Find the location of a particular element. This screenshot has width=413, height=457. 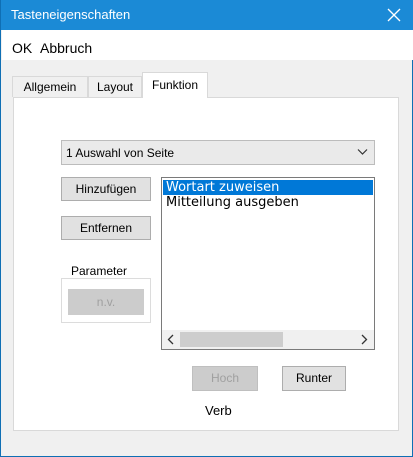

selection-combo: 1 Auswahl von Seite is located at coordinates (218, 152).